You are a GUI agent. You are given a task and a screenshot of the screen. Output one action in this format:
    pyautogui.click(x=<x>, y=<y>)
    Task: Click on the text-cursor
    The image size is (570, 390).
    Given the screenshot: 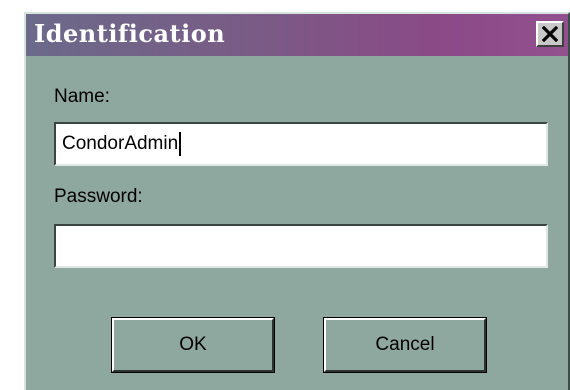 What is the action you would take?
    pyautogui.click(x=180, y=144)
    